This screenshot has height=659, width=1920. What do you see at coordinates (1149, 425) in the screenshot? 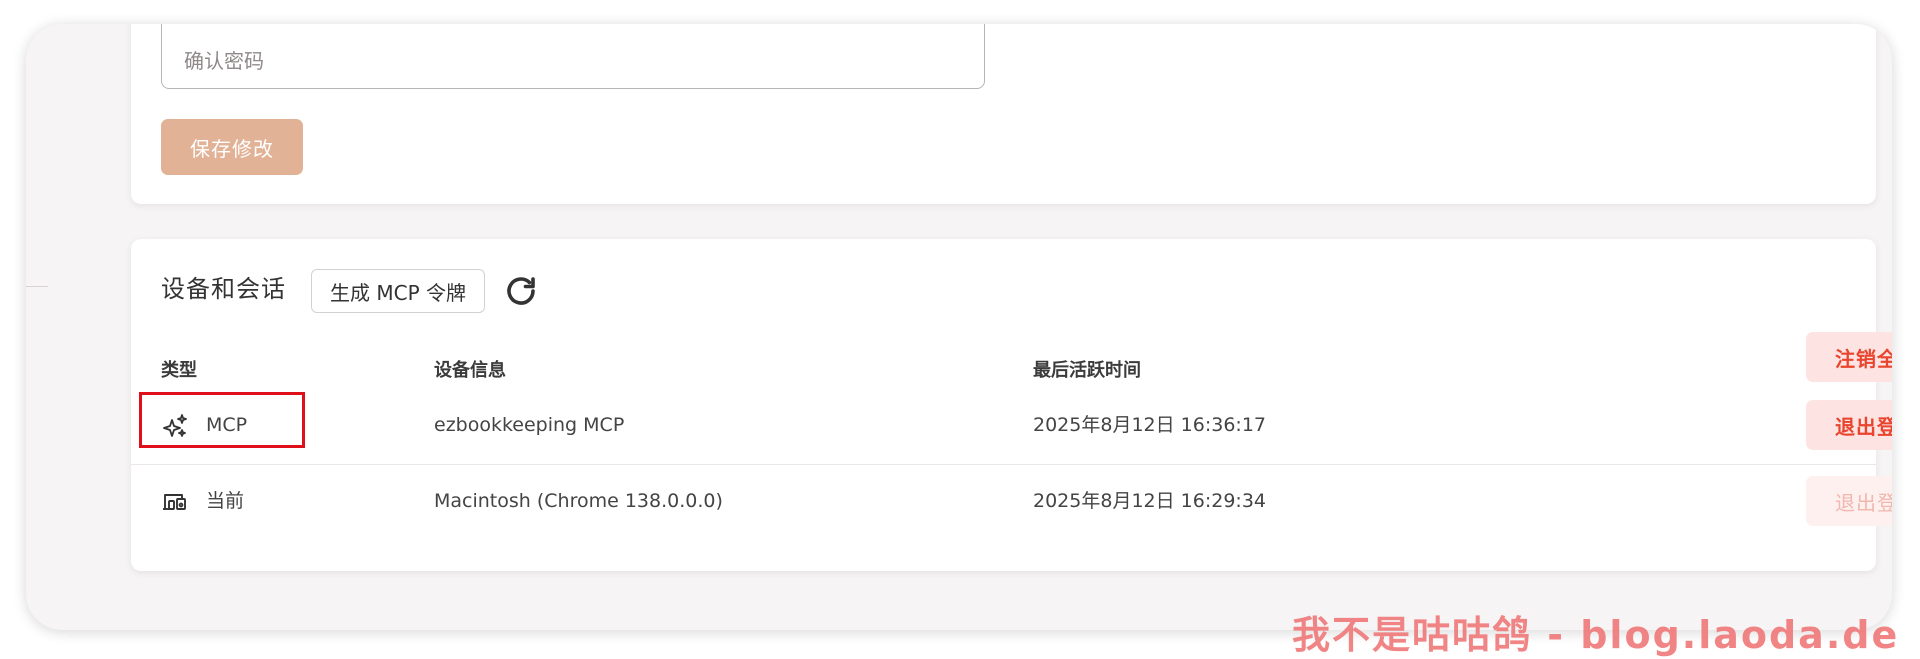
I see `last-active-cell: 2025年8月12日 16:36:17` at bounding box center [1149, 425].